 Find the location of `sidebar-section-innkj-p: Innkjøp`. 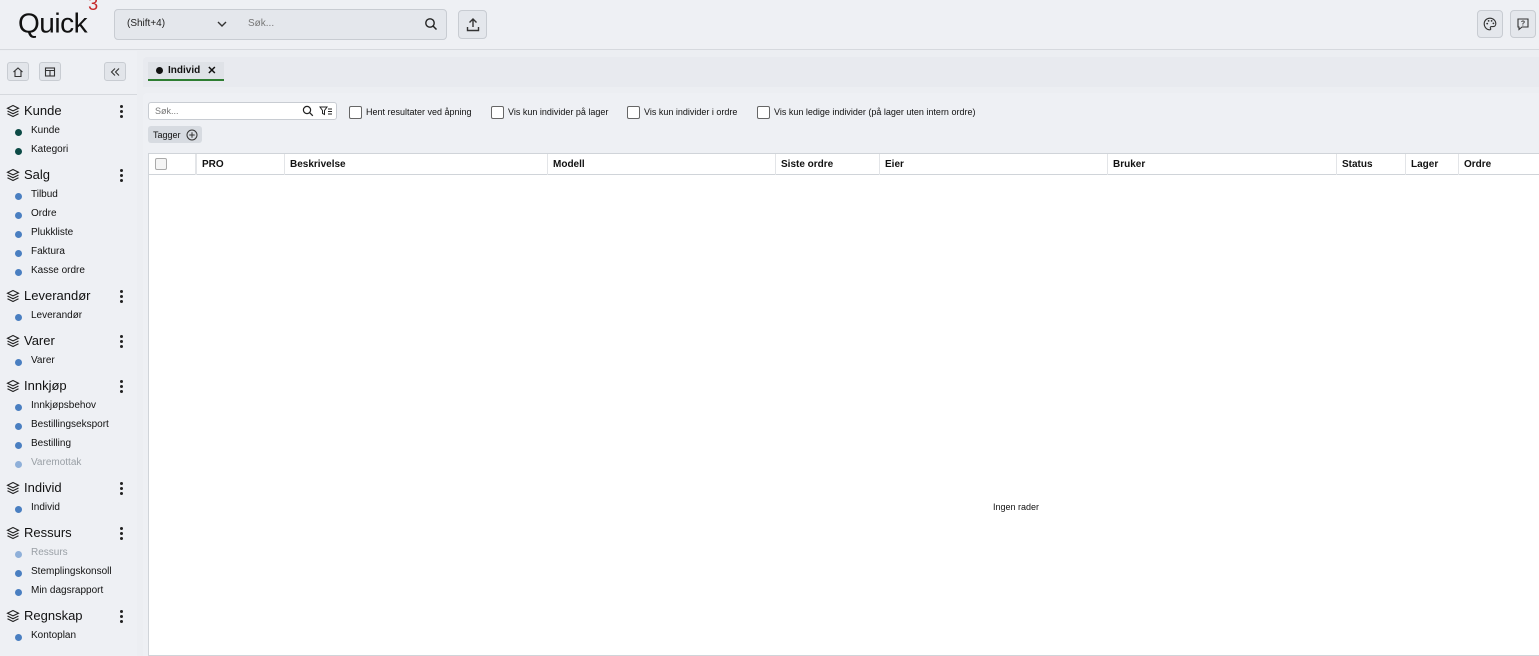

sidebar-section-innkj-p: Innkjøp is located at coordinates (68, 386).